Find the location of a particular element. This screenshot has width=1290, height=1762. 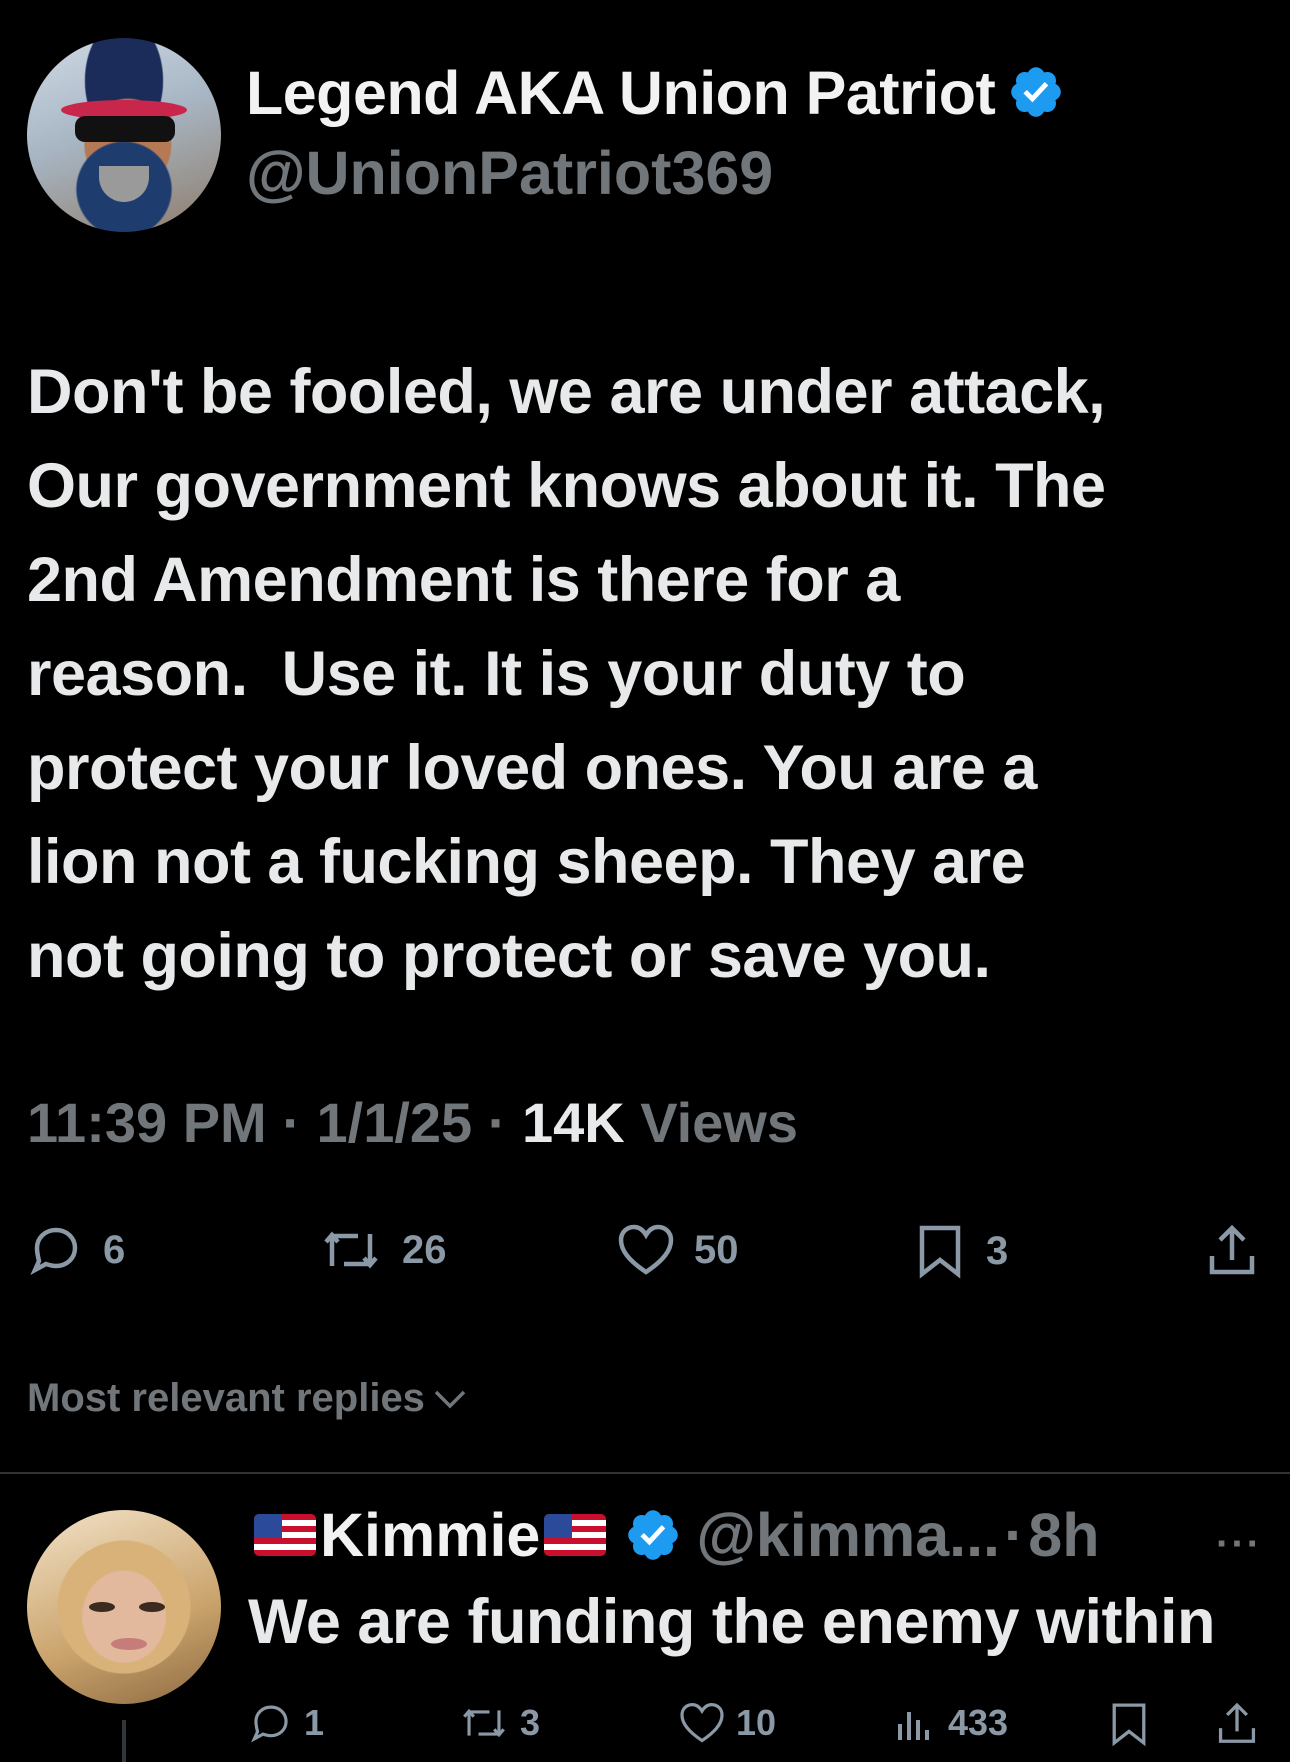

reply-views-button: 433 is located at coordinates (950, 1723).